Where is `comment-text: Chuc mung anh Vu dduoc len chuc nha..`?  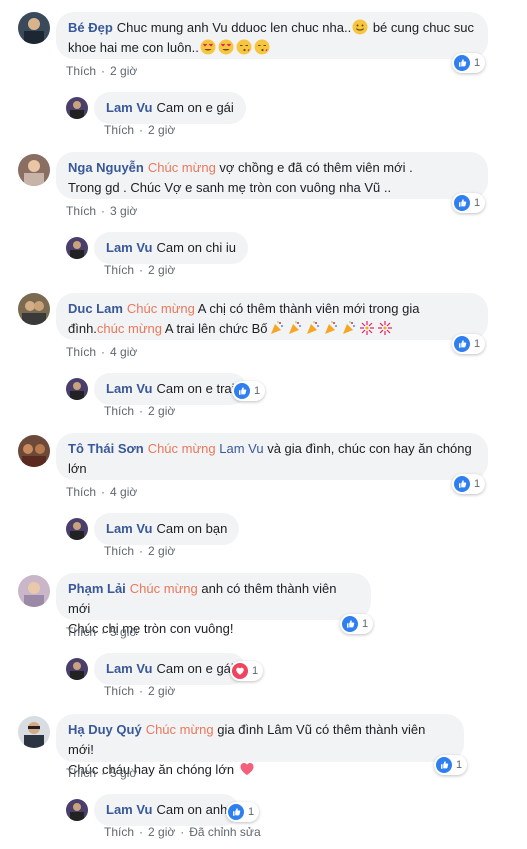
comment-text: Chuc mung anh Vu dduoc len chuc nha.. is located at coordinates (234, 27).